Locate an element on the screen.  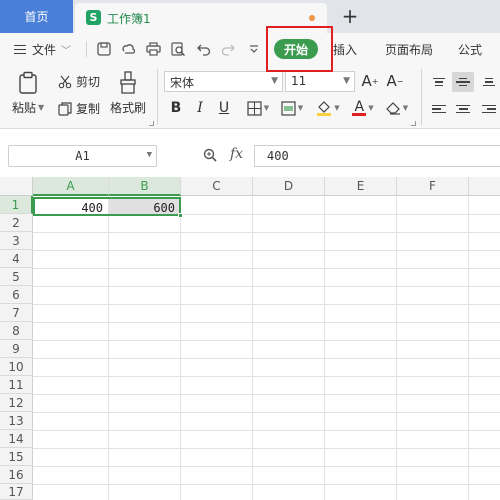
align-bottom-button is located at coordinates (489, 82).